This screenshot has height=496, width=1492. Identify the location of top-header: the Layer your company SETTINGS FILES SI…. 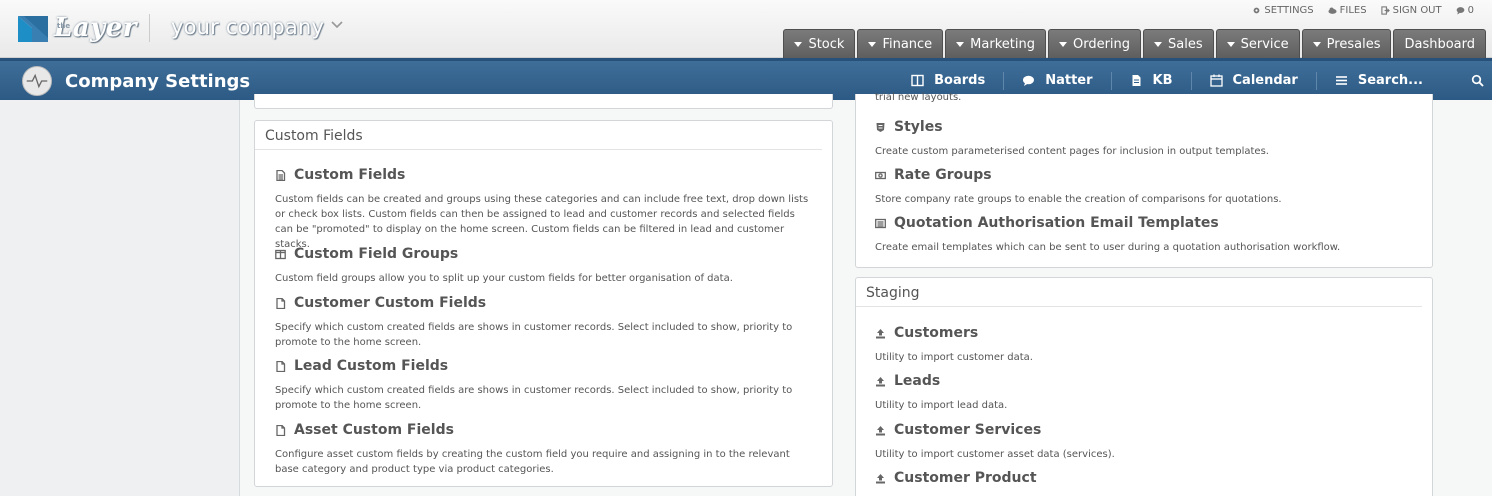
(746, 29).